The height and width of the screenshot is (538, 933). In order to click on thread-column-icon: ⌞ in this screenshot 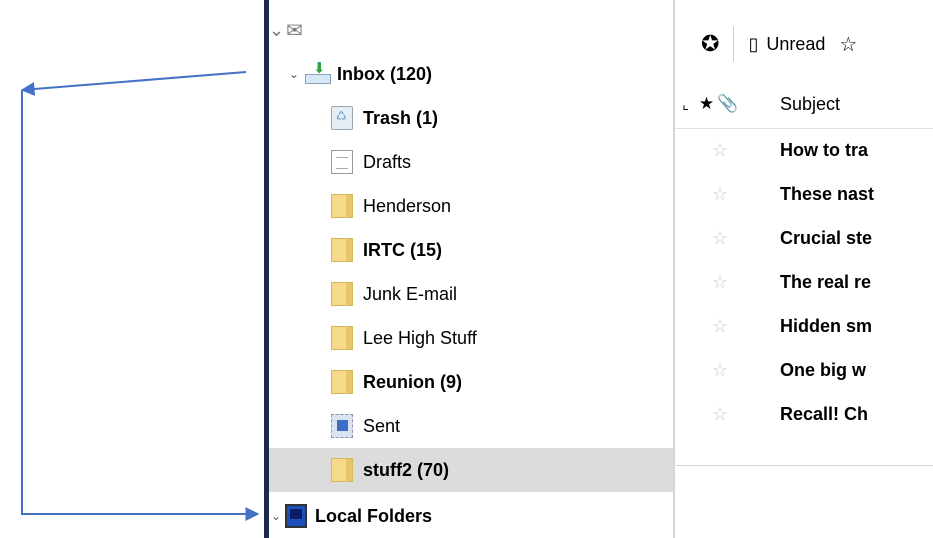, I will do `click(685, 104)`.